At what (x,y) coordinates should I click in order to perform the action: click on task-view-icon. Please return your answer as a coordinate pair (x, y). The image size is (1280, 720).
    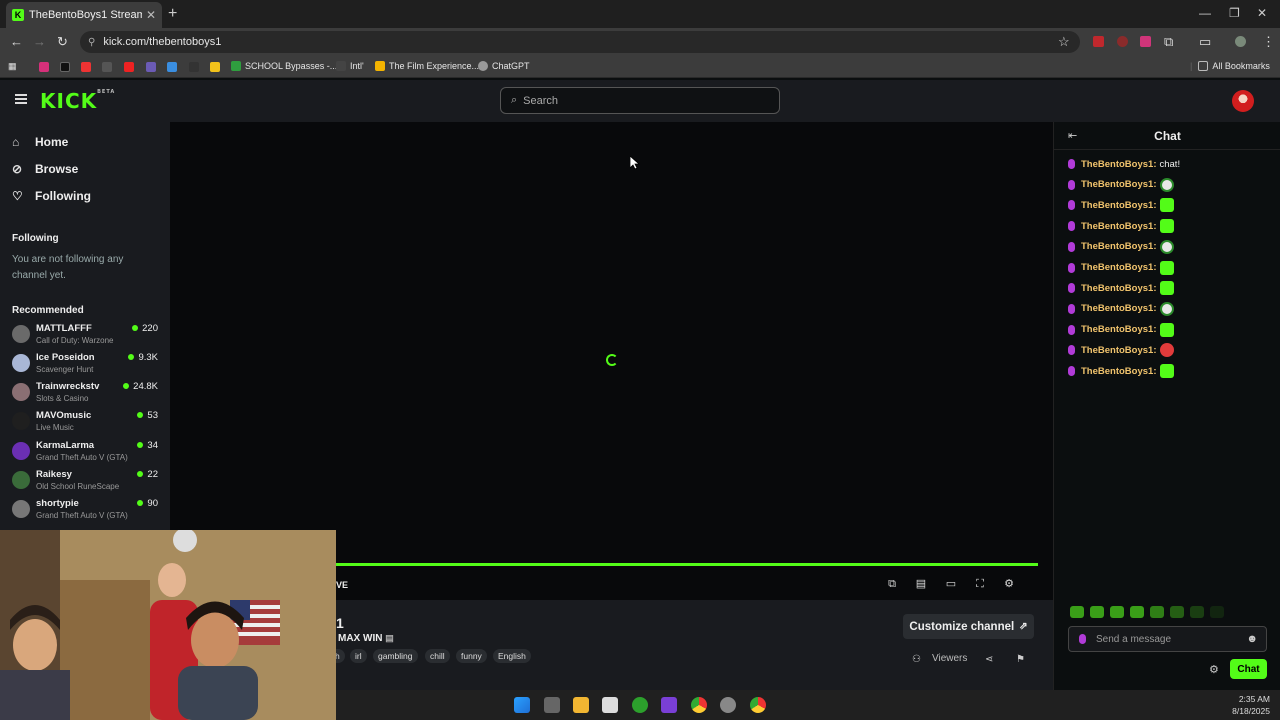
    Looking at the image, I should click on (552, 705).